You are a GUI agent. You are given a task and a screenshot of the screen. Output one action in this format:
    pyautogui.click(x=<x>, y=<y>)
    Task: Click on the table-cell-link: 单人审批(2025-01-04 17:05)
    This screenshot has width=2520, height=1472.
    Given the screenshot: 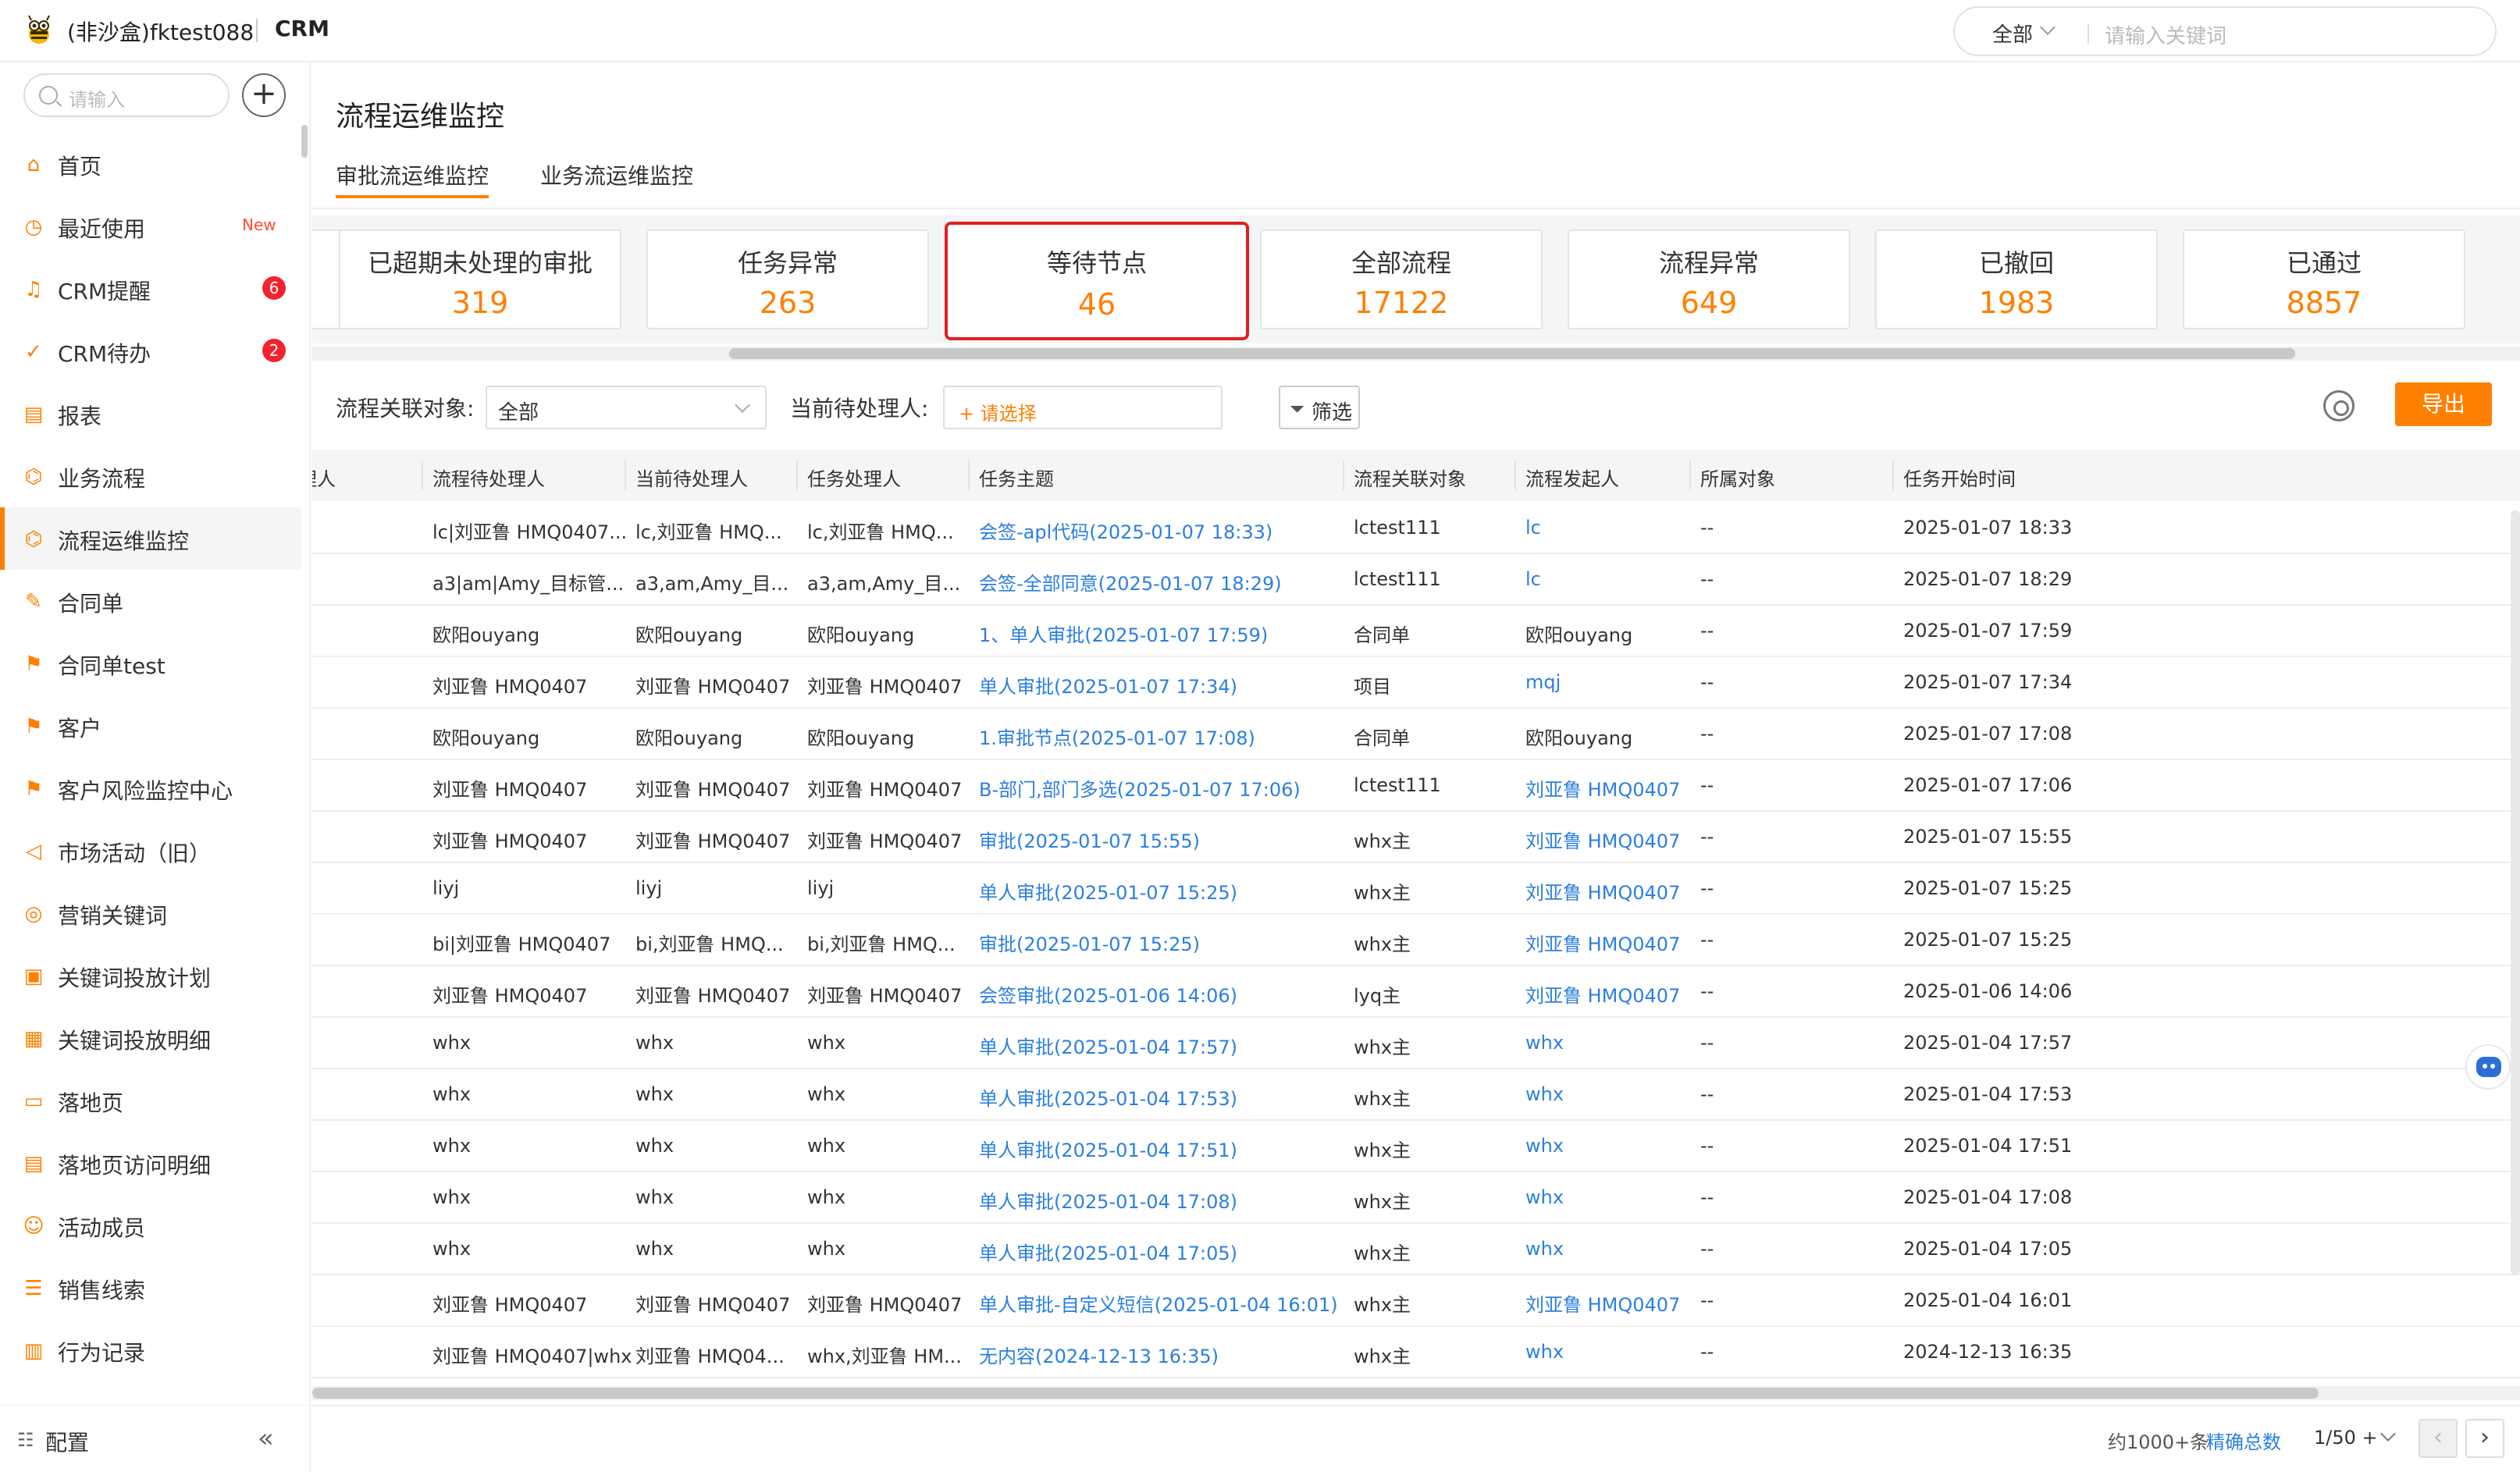 What is the action you would take?
    pyautogui.click(x=1108, y=1251)
    